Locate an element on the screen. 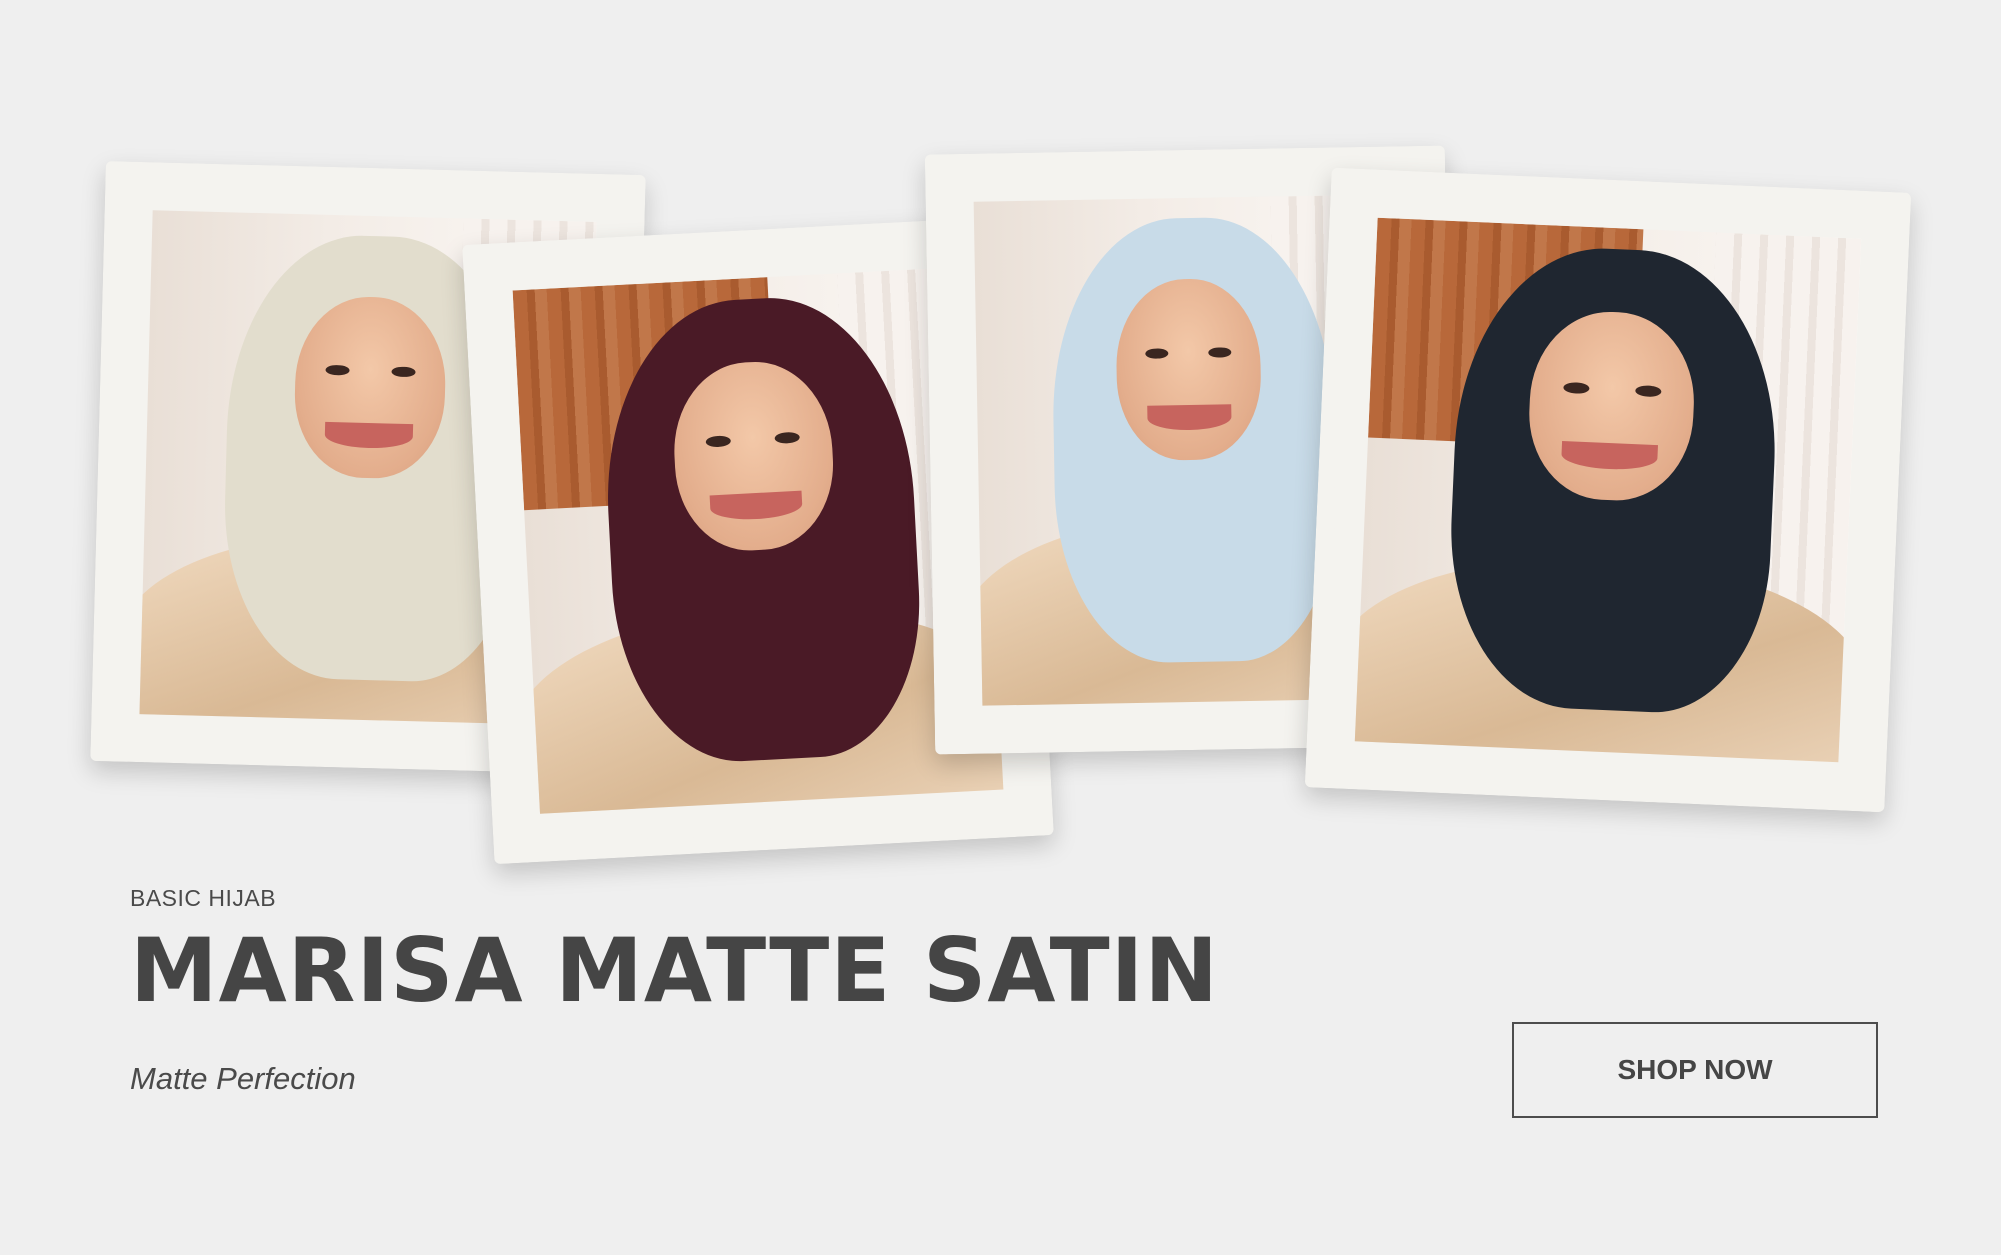 The image size is (2001, 1255). shop-now-button: SHOP NOW is located at coordinates (1695, 1070).